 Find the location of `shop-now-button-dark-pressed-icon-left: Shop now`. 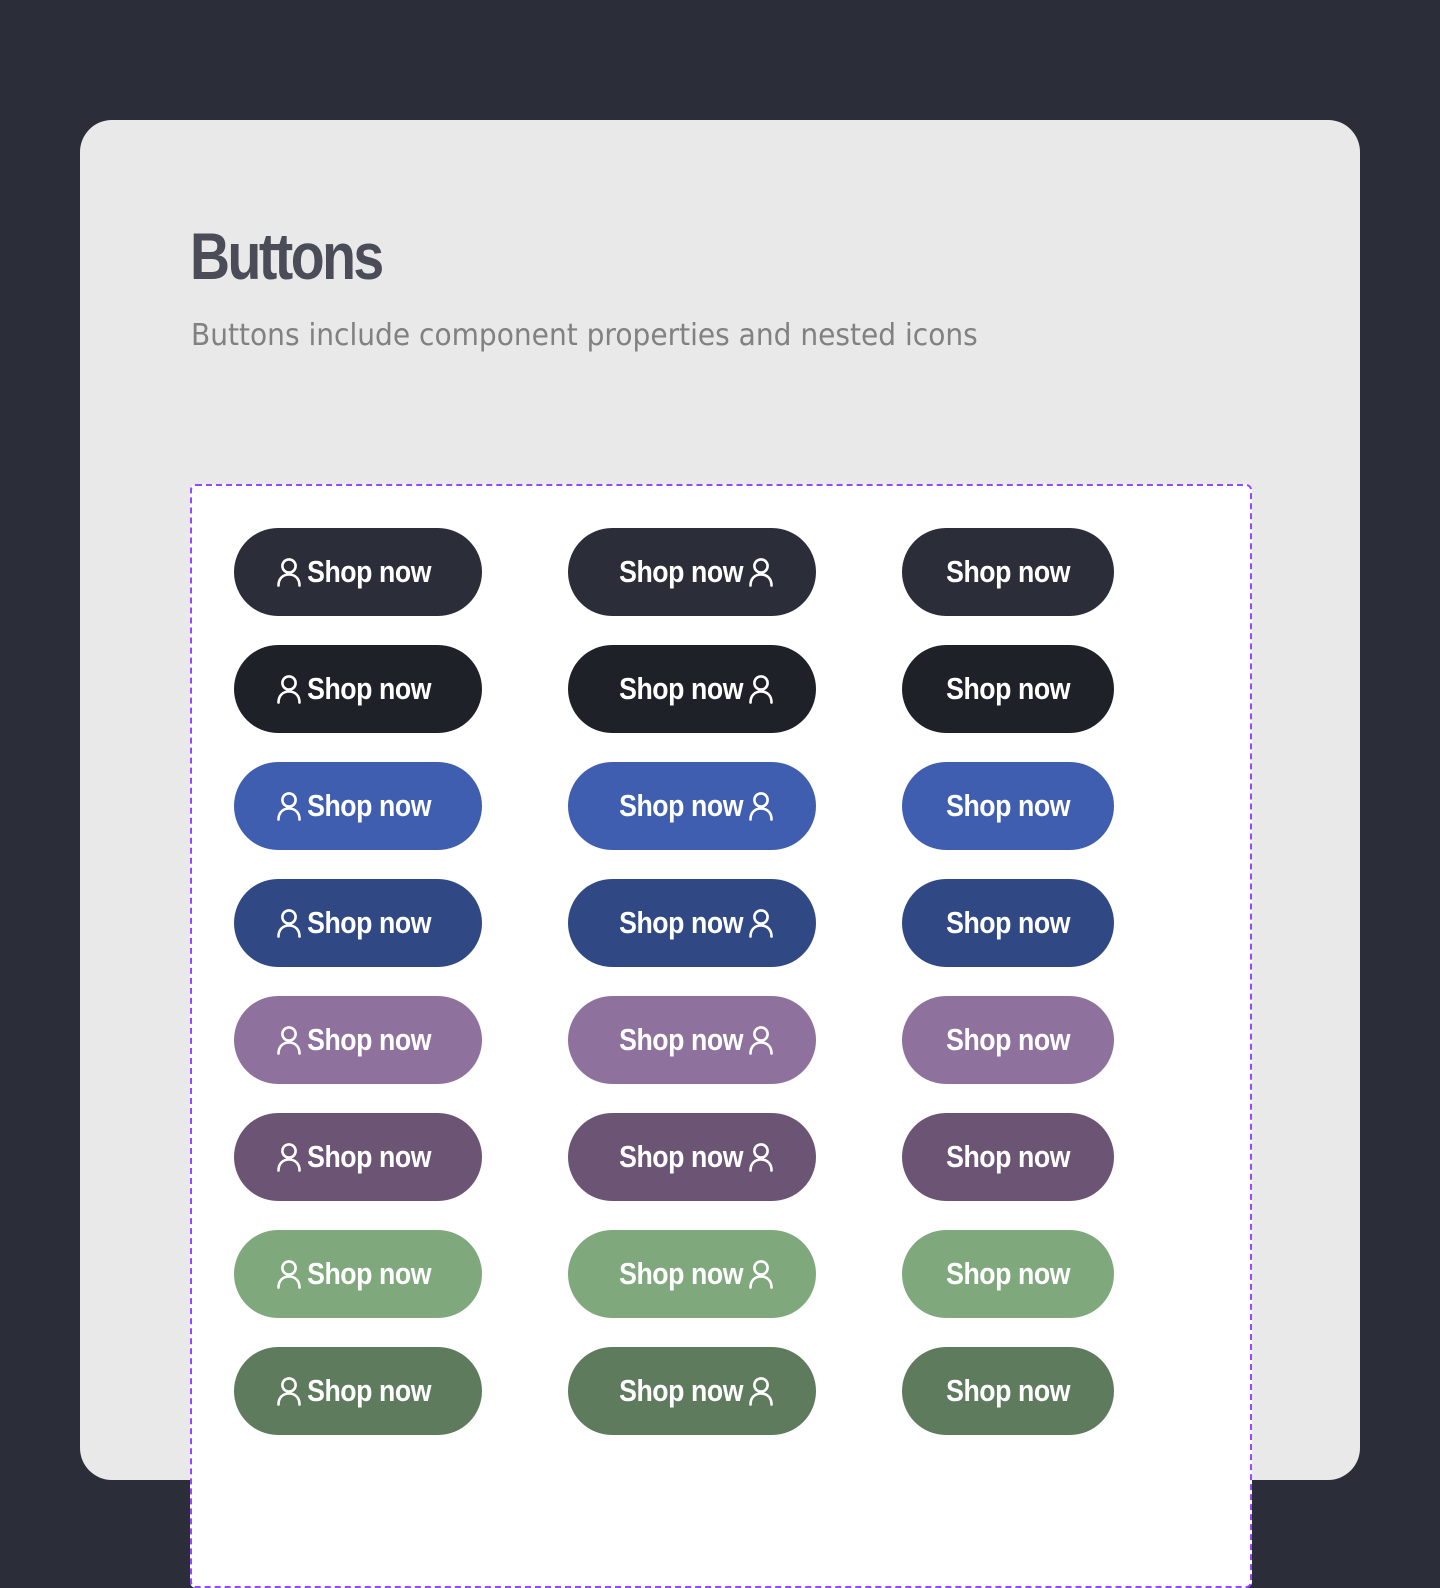

shop-now-button-dark-pressed-icon-left: Shop now is located at coordinates (358, 689).